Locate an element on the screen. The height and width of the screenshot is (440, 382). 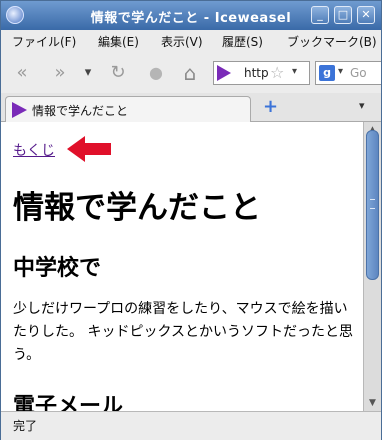
forward-icon: » is located at coordinates (60, 73).